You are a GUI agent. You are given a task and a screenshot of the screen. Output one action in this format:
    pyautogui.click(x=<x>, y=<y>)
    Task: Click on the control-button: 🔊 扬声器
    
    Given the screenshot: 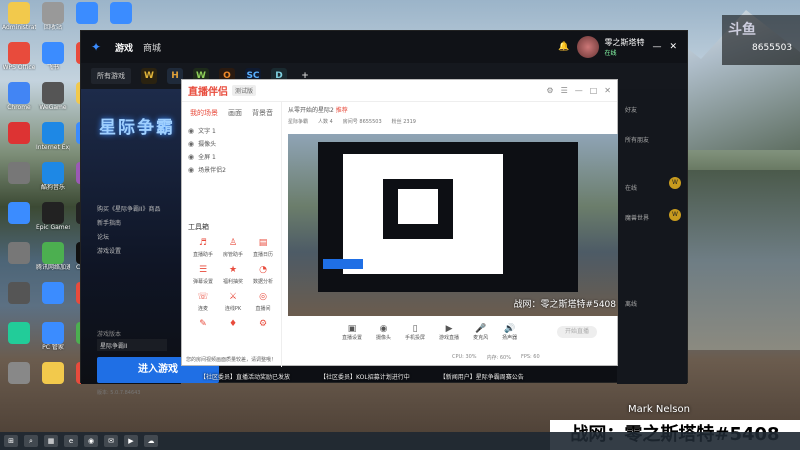 What is the action you would take?
    pyautogui.click(x=509, y=332)
    